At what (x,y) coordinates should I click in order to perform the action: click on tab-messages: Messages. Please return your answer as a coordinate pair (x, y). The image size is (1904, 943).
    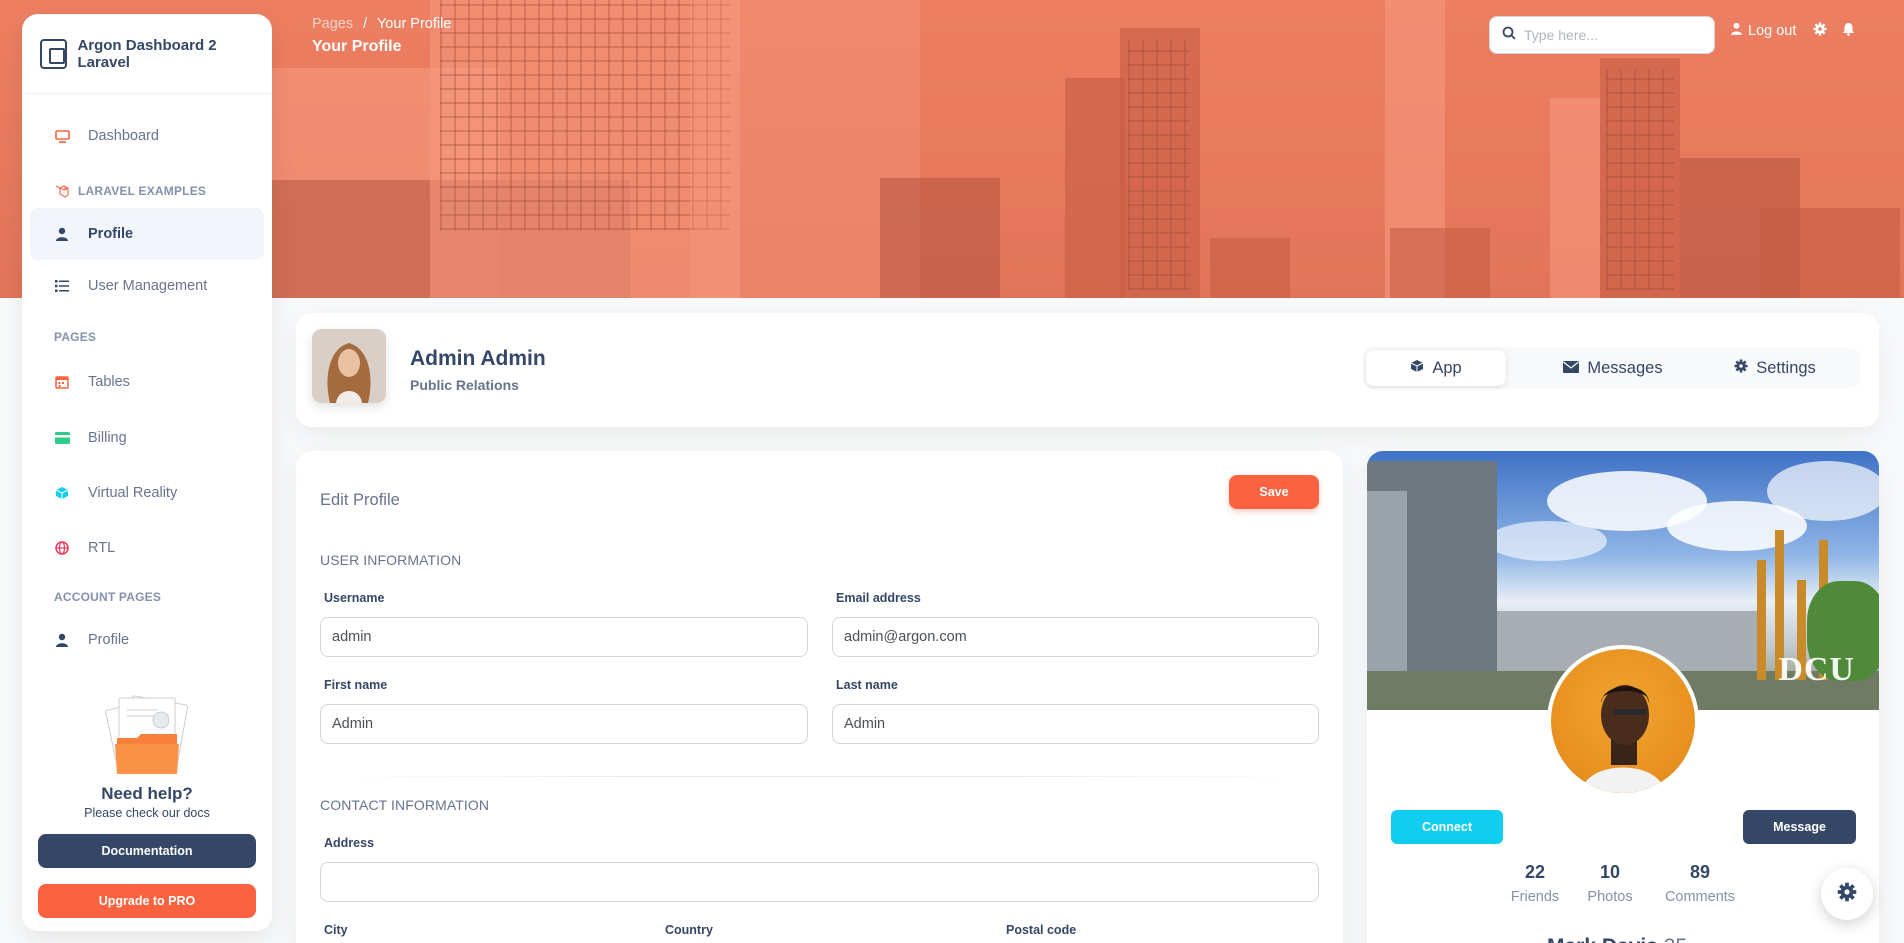
    Looking at the image, I should click on (1613, 368).